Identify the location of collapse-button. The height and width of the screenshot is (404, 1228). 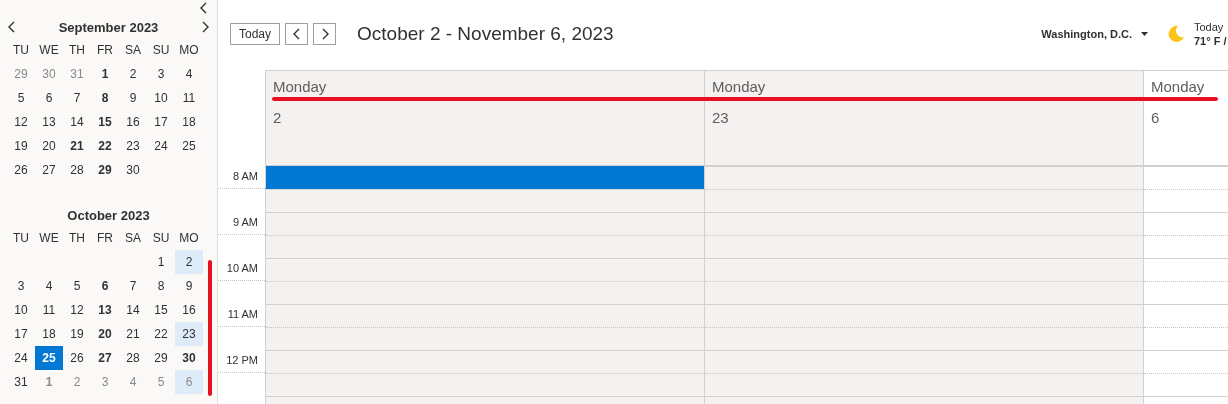
(204, 8).